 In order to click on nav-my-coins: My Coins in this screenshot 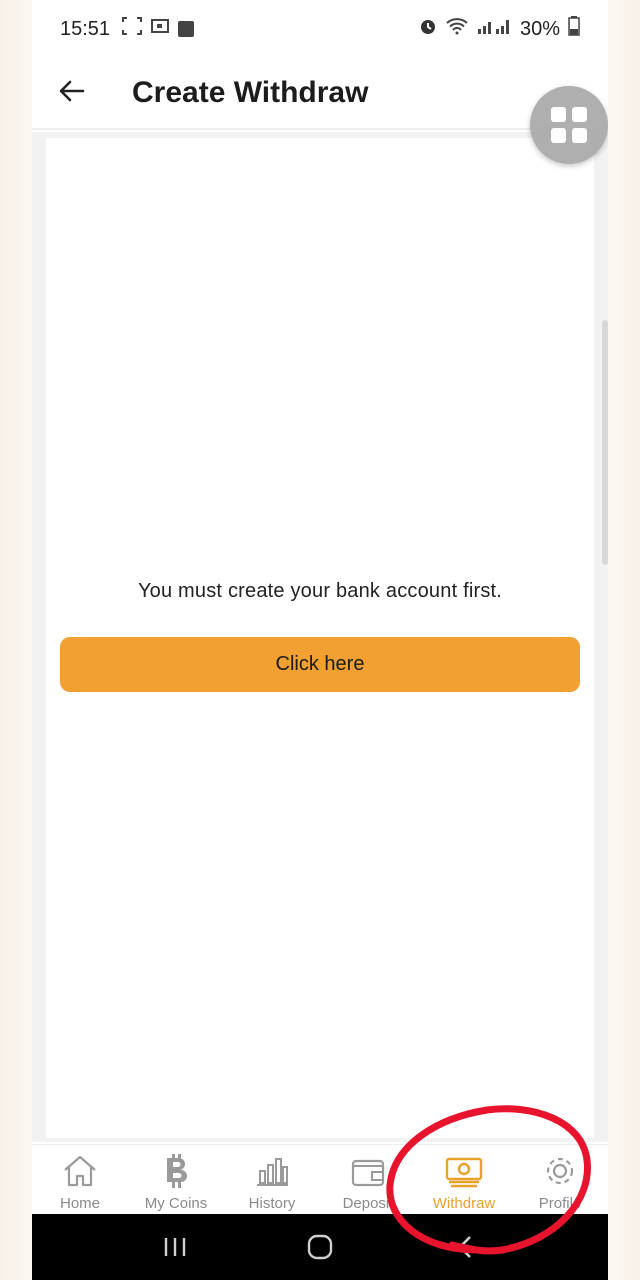, I will do `click(176, 1179)`.